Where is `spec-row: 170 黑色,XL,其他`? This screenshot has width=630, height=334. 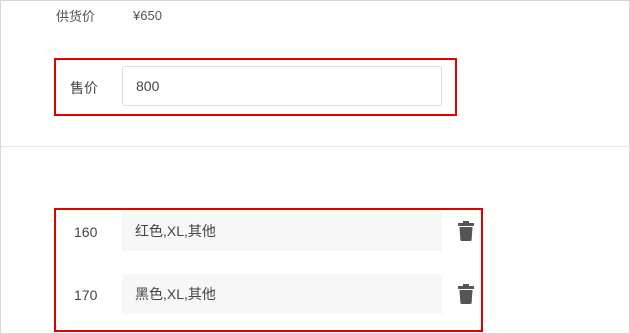
spec-row: 170 黑色,XL,其他 is located at coordinates (268, 295).